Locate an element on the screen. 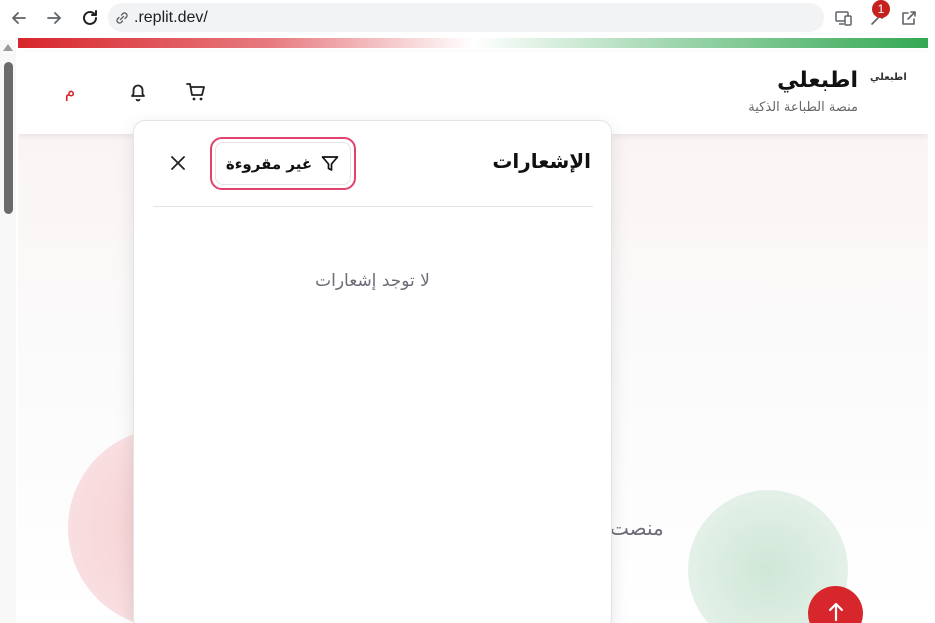 The height and width of the screenshot is (623, 935). arrow-up-icon is located at coordinates (835, 612).